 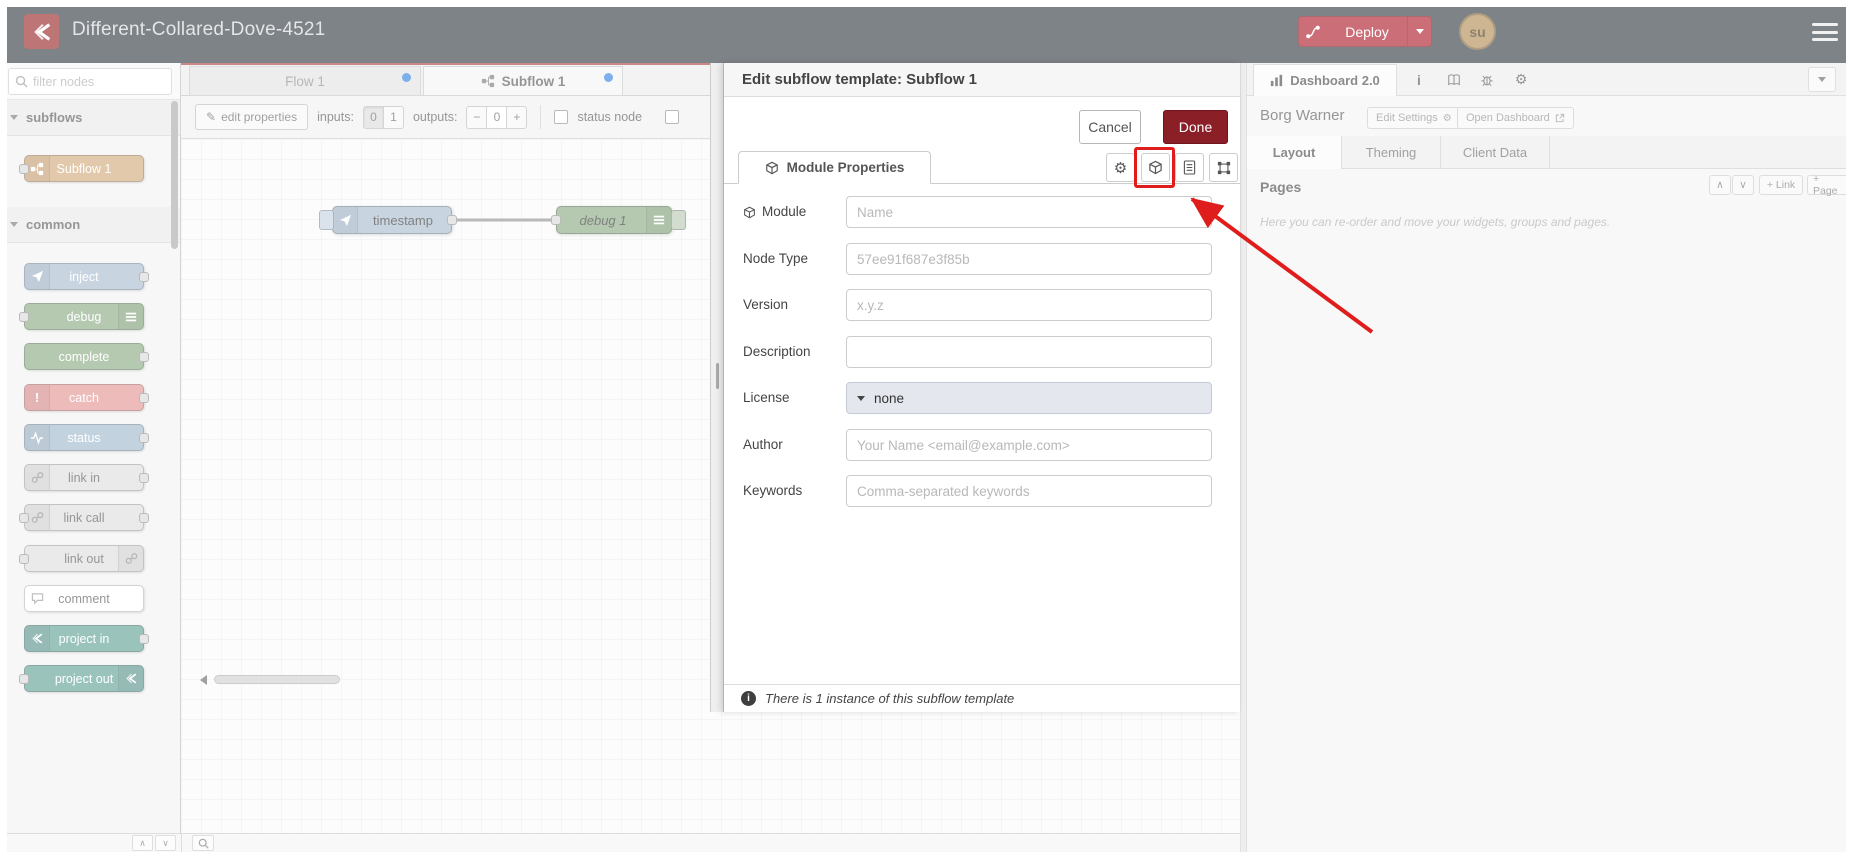 I want to click on tab-module-properties: Module Properties, so click(x=834, y=167).